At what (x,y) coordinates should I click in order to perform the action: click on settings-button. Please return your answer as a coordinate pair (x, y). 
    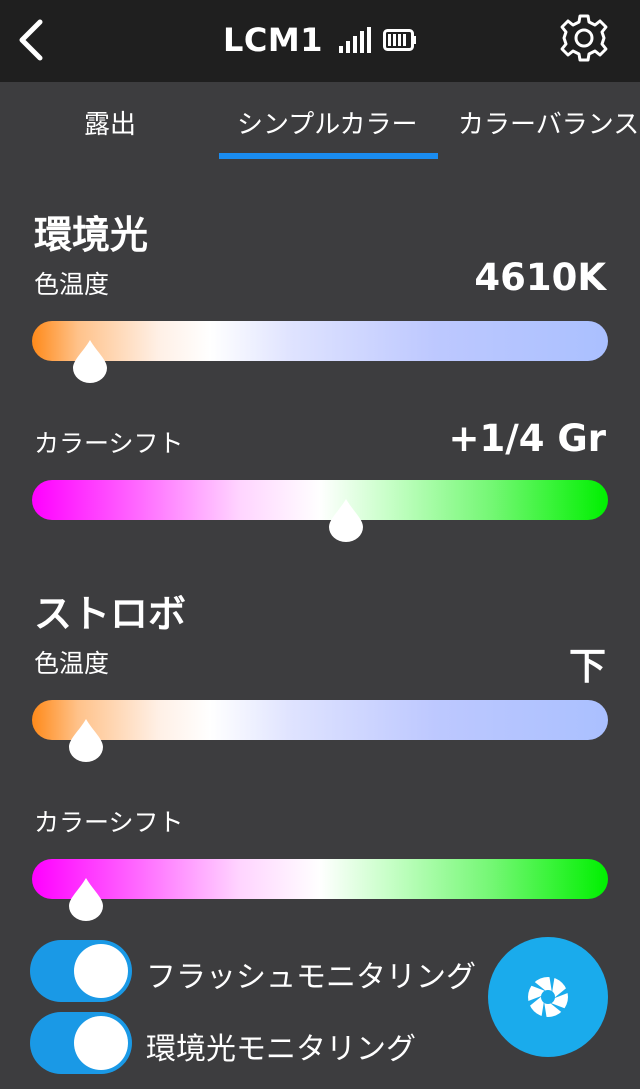
    Looking at the image, I should click on (584, 38).